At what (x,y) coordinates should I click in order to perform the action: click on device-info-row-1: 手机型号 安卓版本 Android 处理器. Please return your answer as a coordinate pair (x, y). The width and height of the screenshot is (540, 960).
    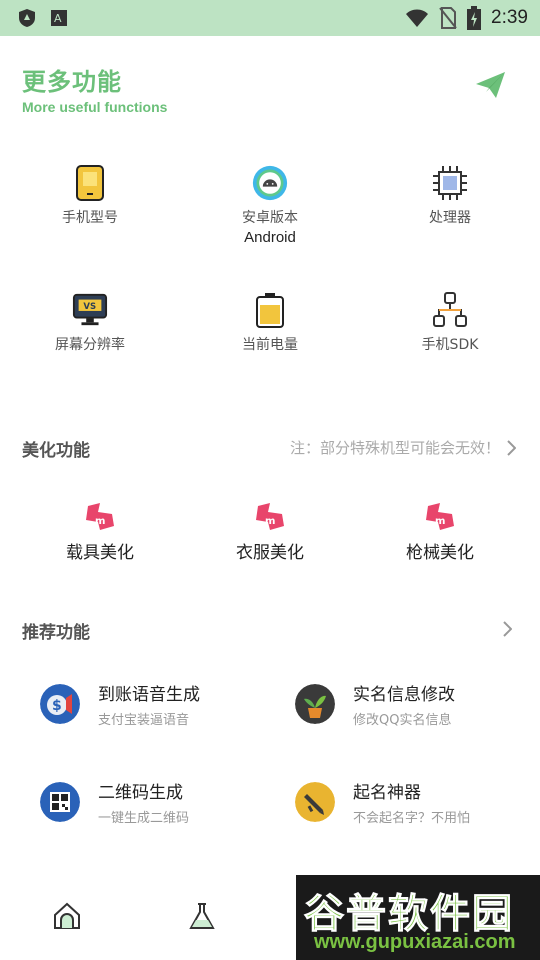
    Looking at the image, I should click on (270, 205).